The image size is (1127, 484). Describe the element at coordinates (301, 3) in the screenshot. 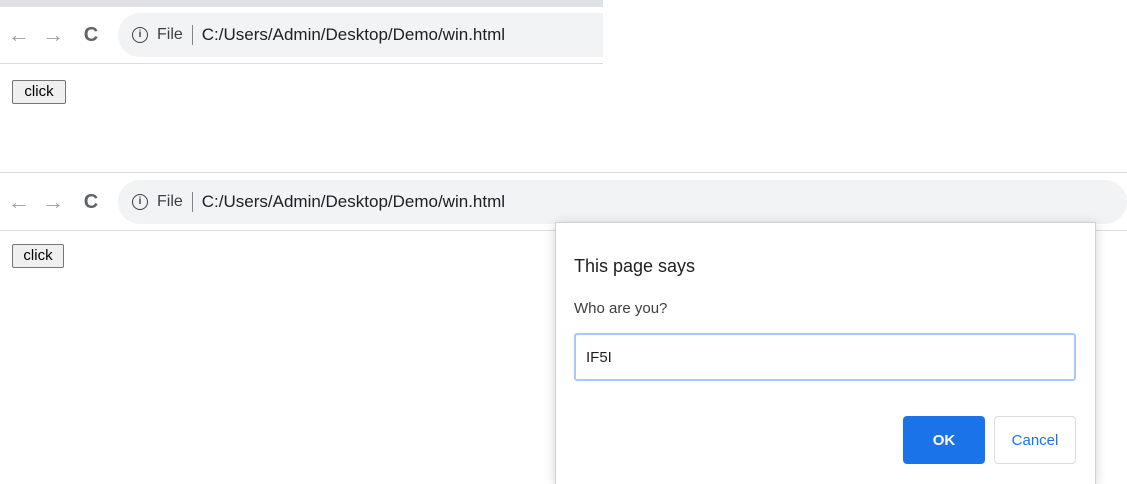

I see `tab-strip` at that location.